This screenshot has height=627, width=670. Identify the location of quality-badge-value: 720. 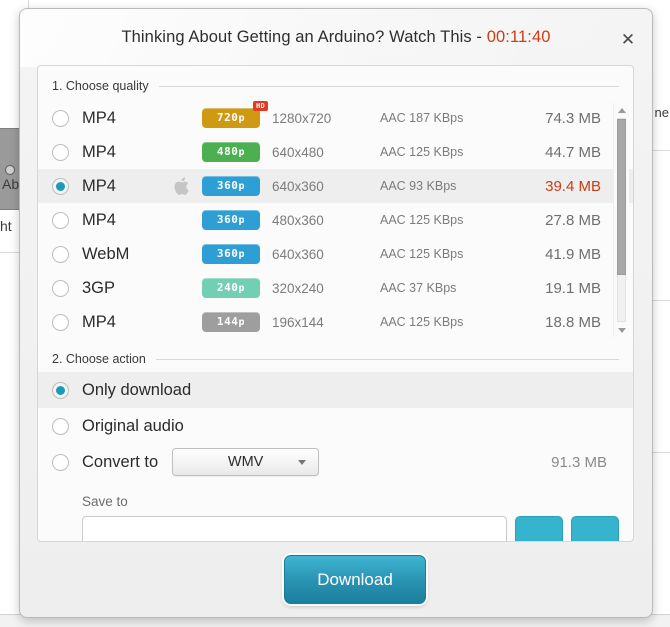
(227, 117).